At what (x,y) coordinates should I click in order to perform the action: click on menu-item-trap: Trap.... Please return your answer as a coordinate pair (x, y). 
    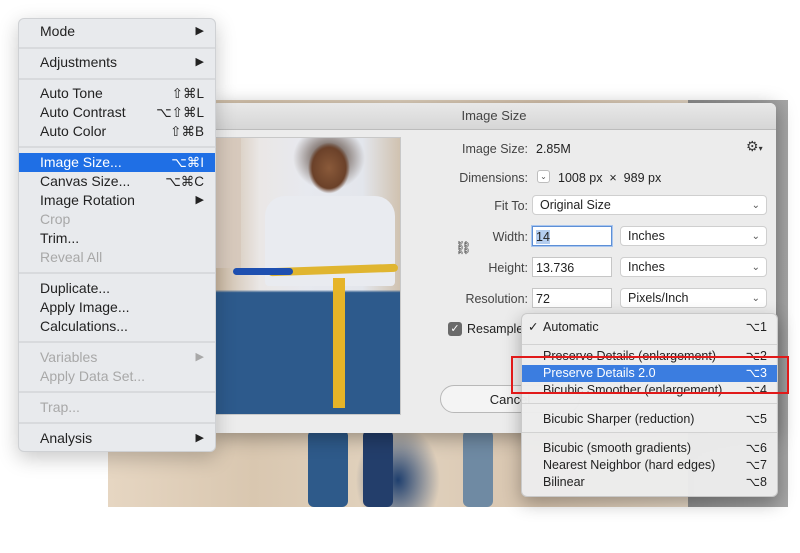
    Looking at the image, I should click on (117, 407).